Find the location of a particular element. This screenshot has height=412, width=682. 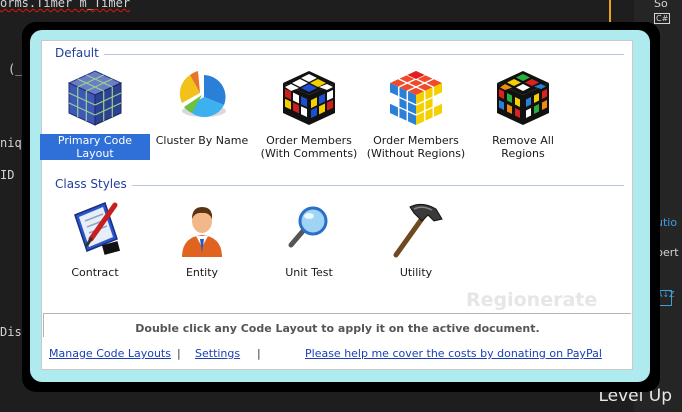

layout-primary-code-layout: Primary Code Layout is located at coordinates (95, 113).